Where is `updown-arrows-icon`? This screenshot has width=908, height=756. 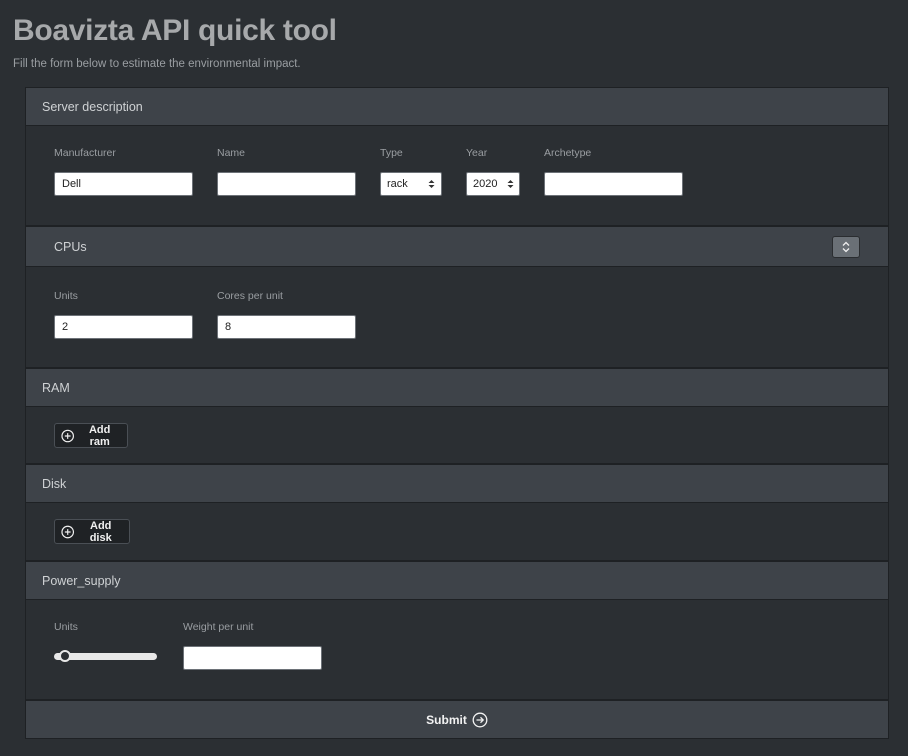 updown-arrows-icon is located at coordinates (431, 184).